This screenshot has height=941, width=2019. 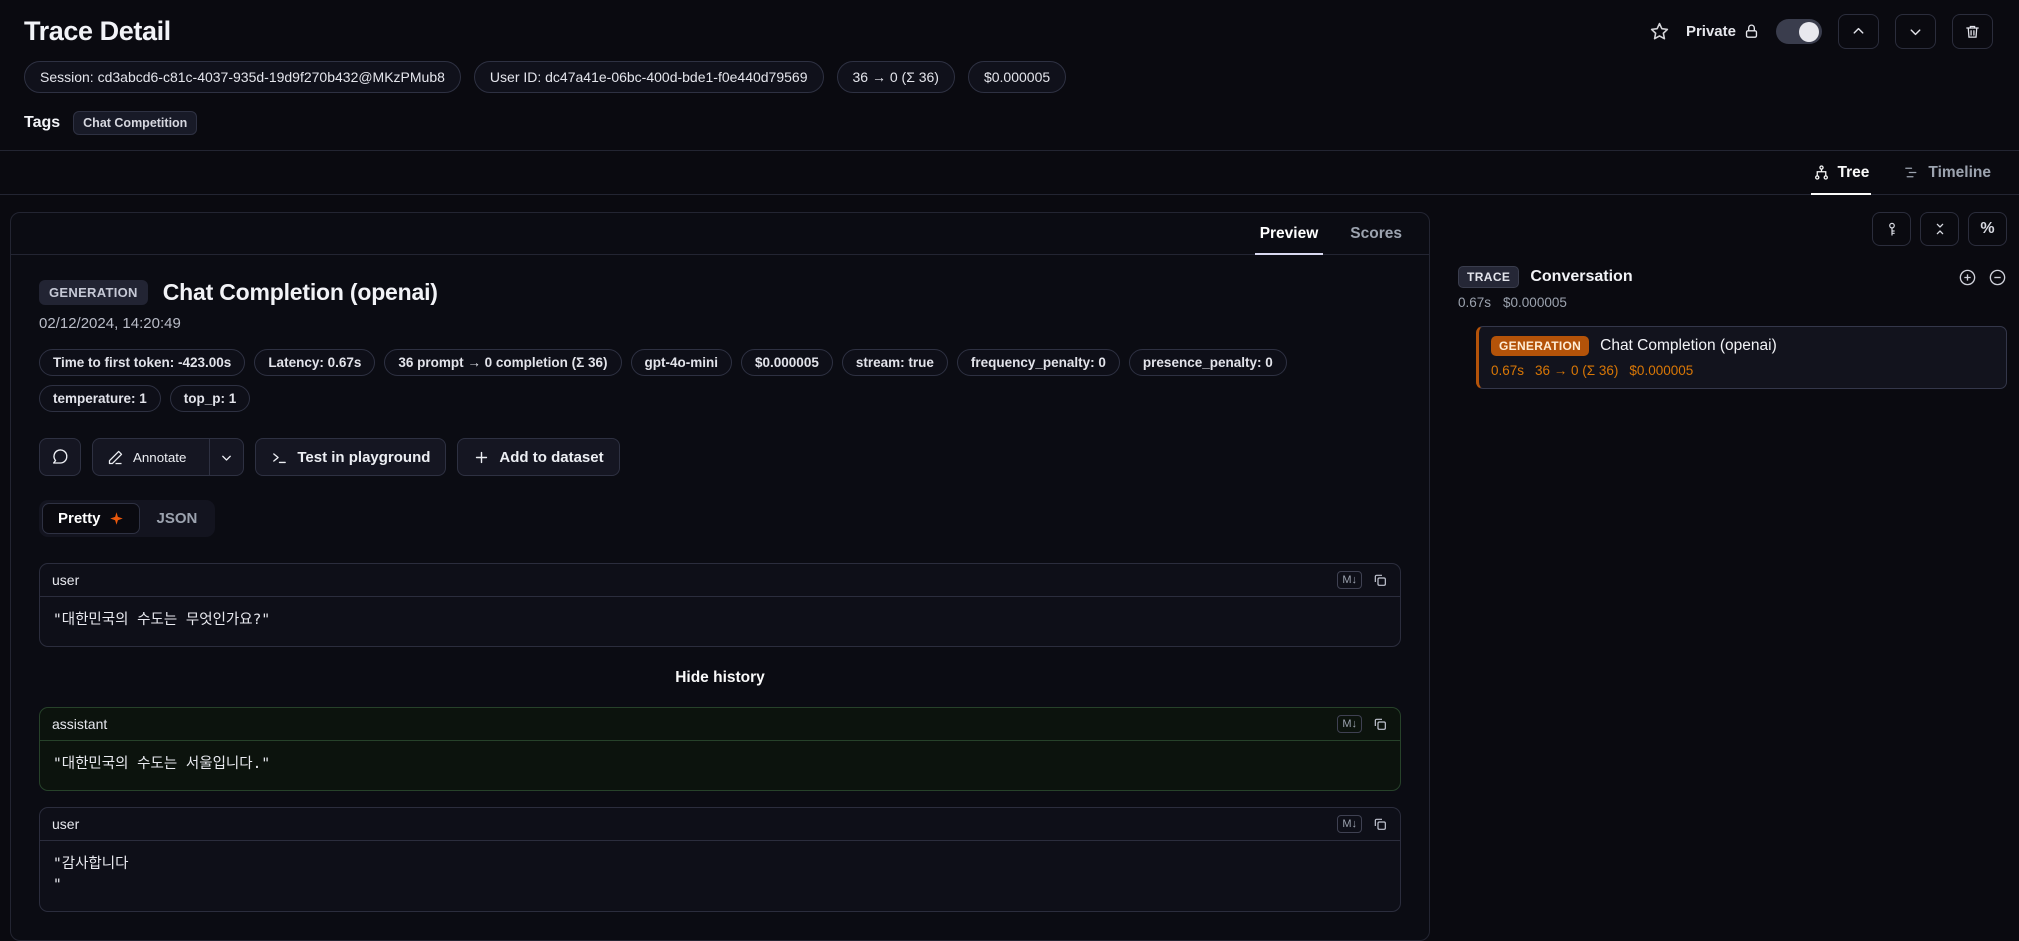 I want to click on tag-chat-competition: Chat Competition, so click(x=135, y=123).